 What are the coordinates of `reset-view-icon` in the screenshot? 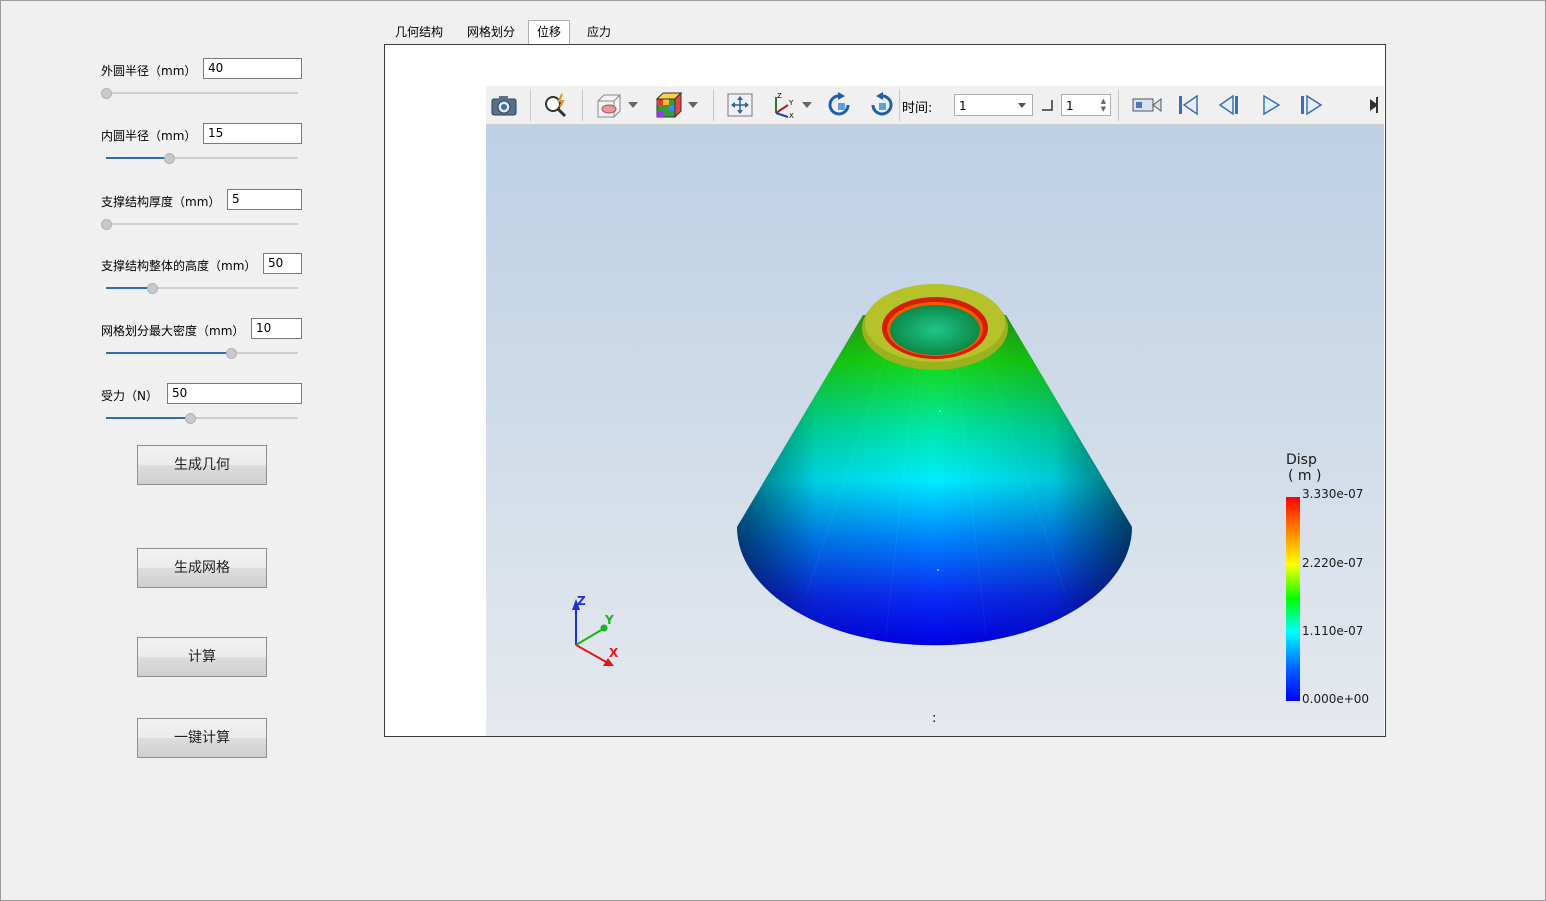 It's located at (740, 105).